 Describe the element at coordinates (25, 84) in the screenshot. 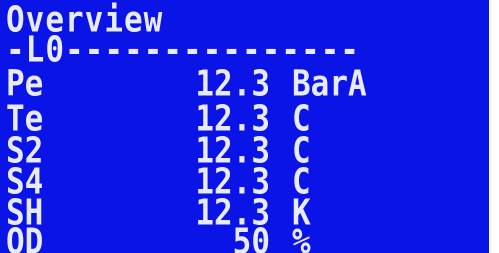

I see `reading-label: Pe` at that location.